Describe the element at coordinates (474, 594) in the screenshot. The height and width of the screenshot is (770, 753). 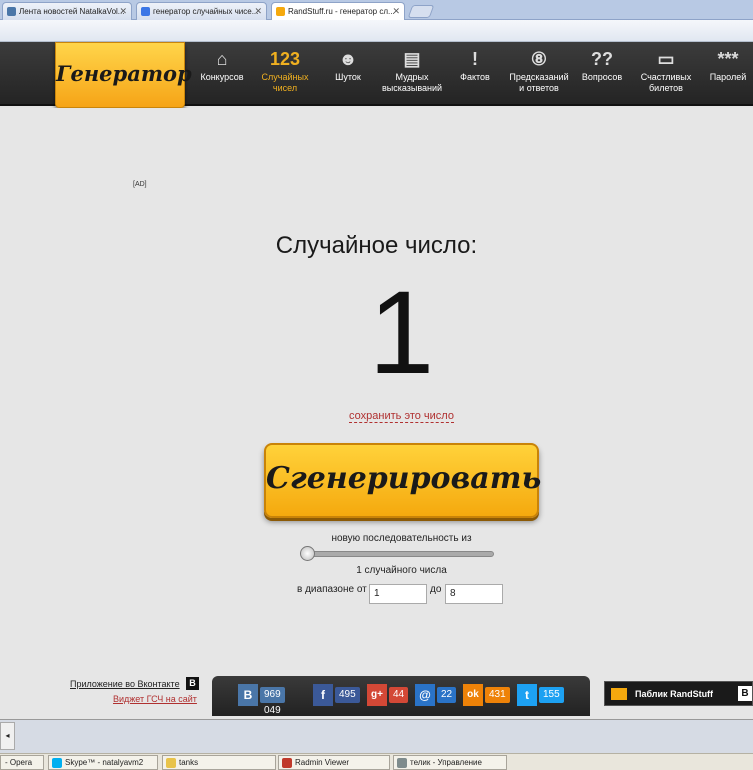
I see `range-to-input: 8` at that location.